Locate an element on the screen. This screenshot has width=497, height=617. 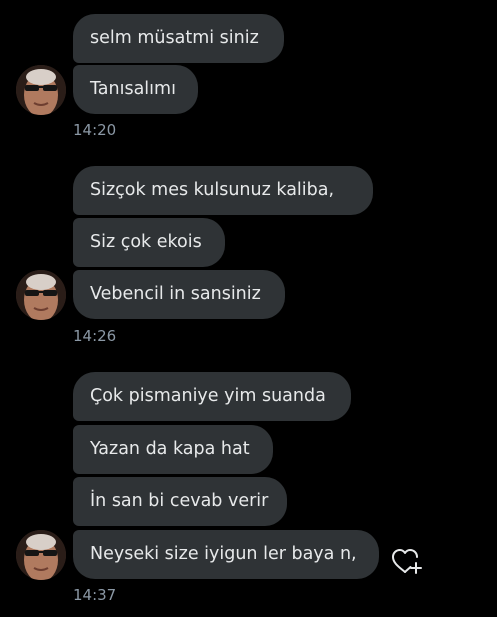
message-bubble: Sizçok mes kulsunuz kaliba, is located at coordinates (223, 190).